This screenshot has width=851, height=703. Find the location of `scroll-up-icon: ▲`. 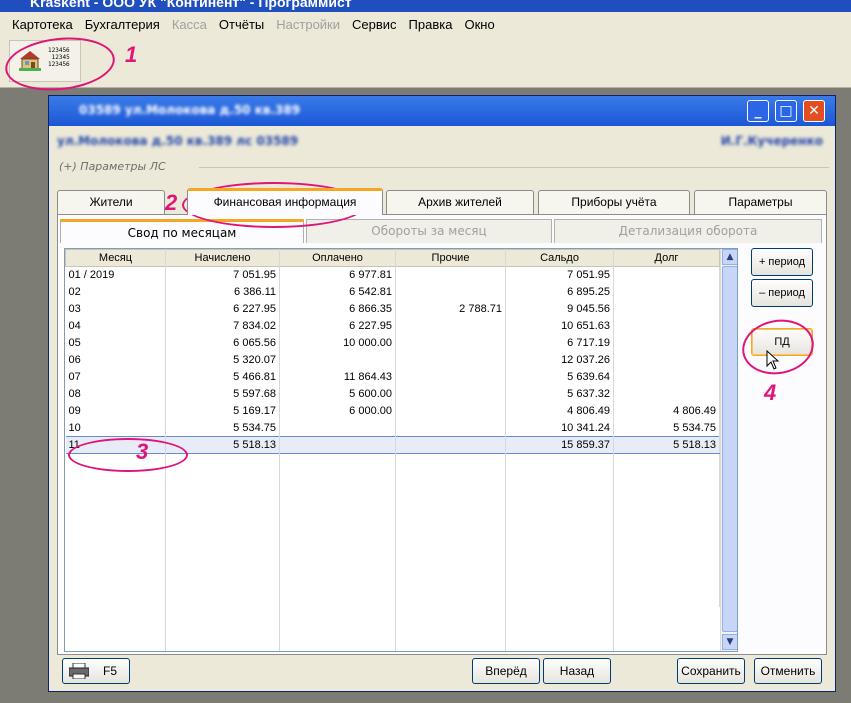

scroll-up-icon: ▲ is located at coordinates (729, 257).